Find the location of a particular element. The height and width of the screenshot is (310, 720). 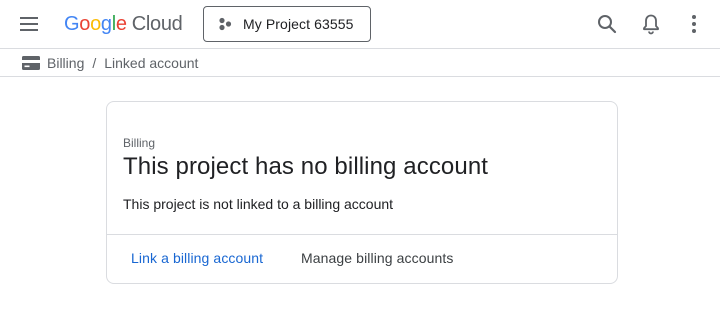

link-billing-account-button: Link a billing account is located at coordinates (197, 258).